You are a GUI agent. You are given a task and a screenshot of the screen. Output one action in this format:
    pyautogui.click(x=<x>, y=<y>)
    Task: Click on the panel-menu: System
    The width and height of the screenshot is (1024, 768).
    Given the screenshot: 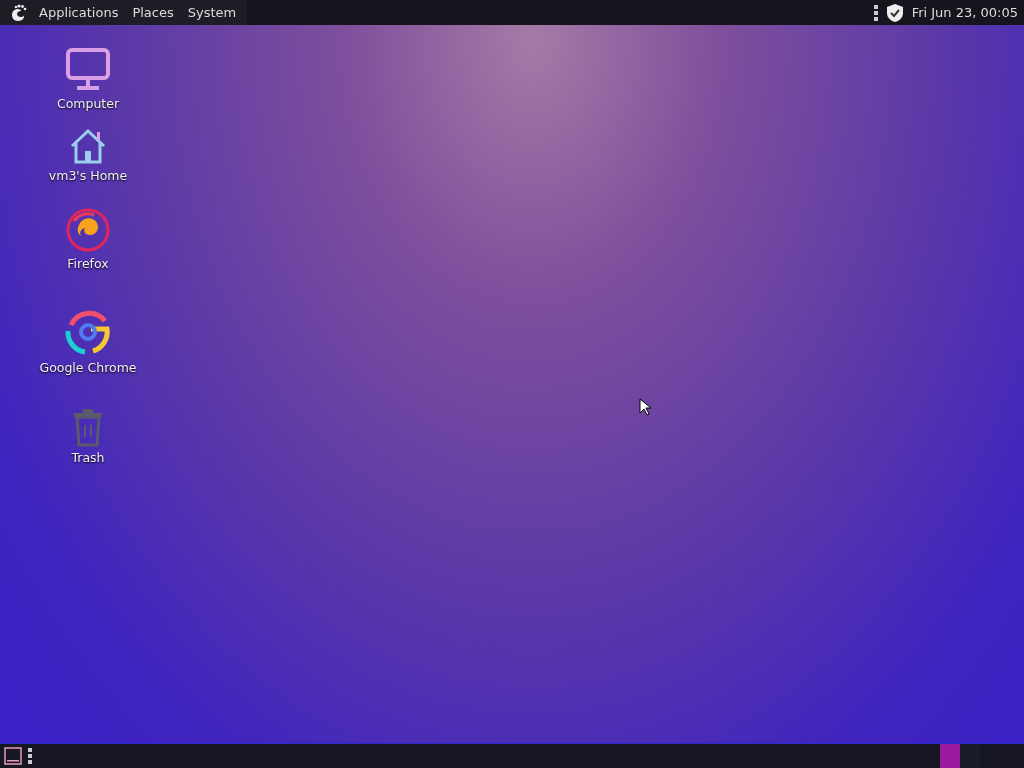 What is the action you would take?
    pyautogui.click(x=212, y=12)
    